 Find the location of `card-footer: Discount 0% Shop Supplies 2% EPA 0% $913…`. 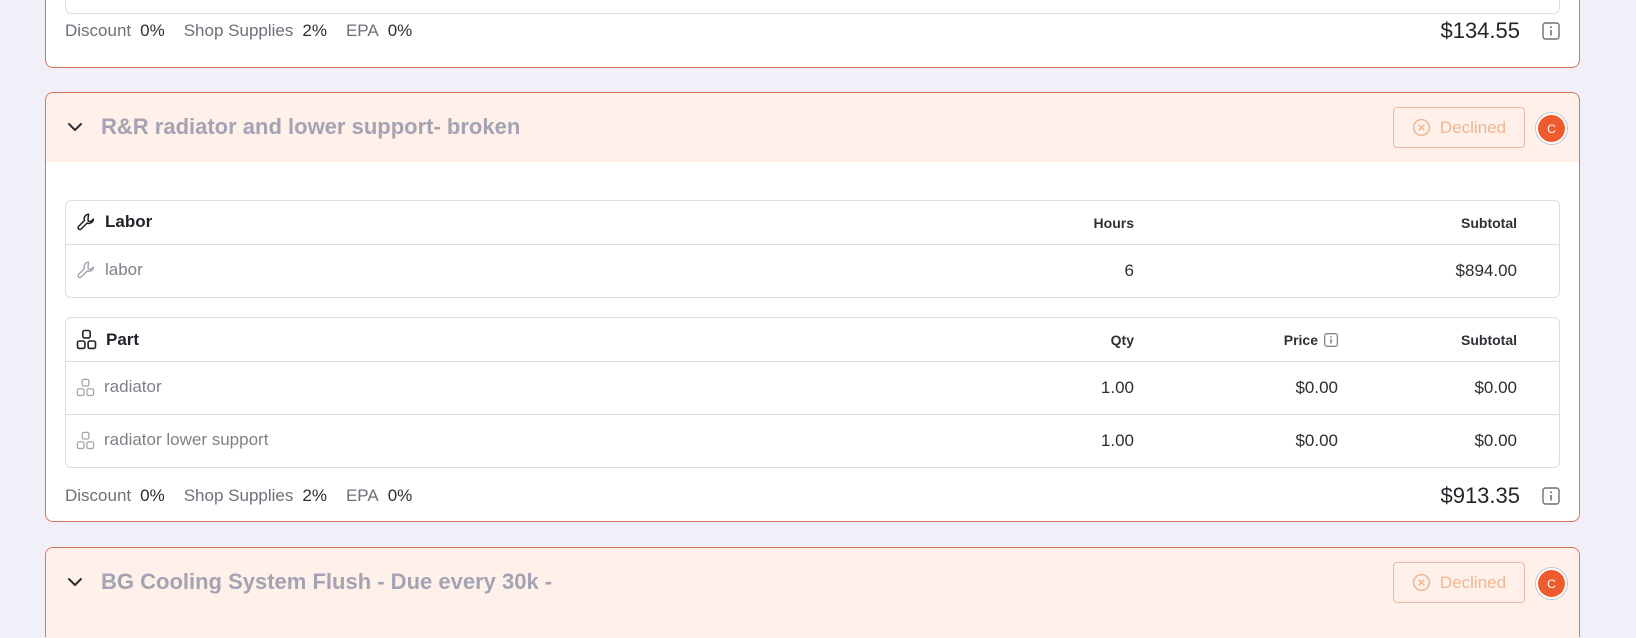

card-footer: Discount 0% Shop Supplies 2% EPA 0% $913… is located at coordinates (812, 496).